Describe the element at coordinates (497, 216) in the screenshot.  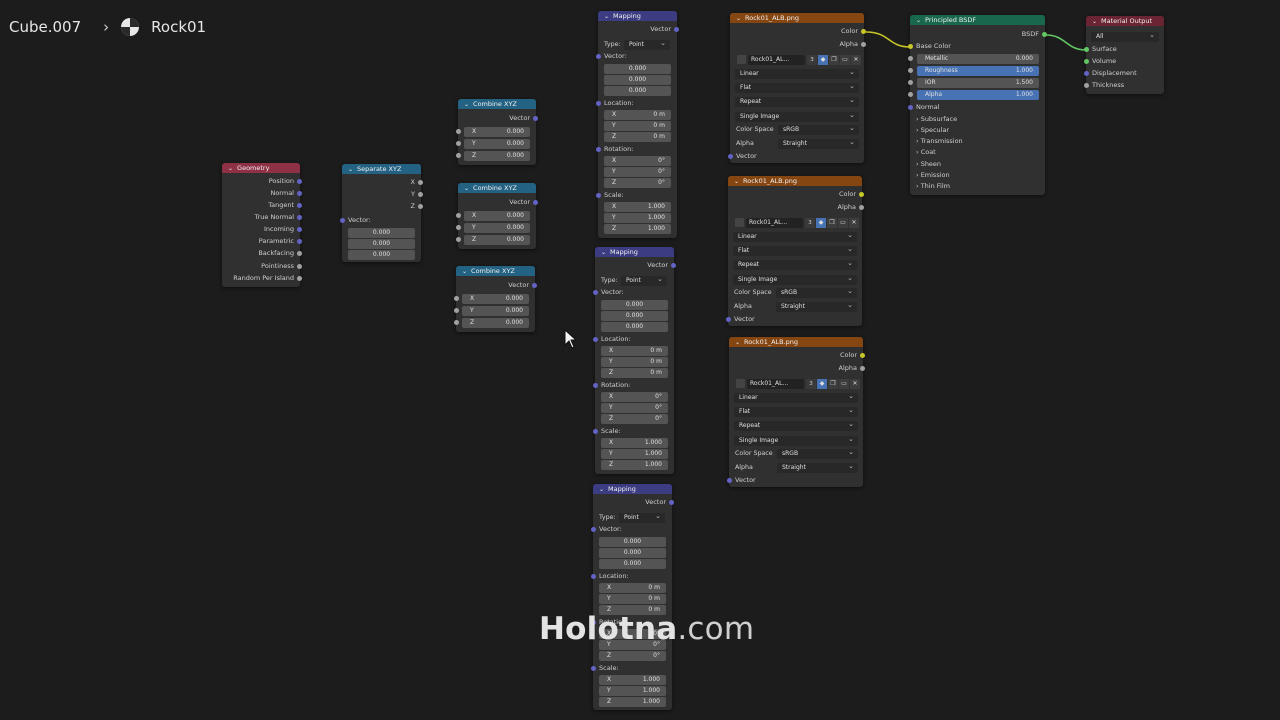
I see `combine-xyz-node: ⌄ Combine XYZ Vector X 0.000 Y 0.000 Z 0.000` at that location.